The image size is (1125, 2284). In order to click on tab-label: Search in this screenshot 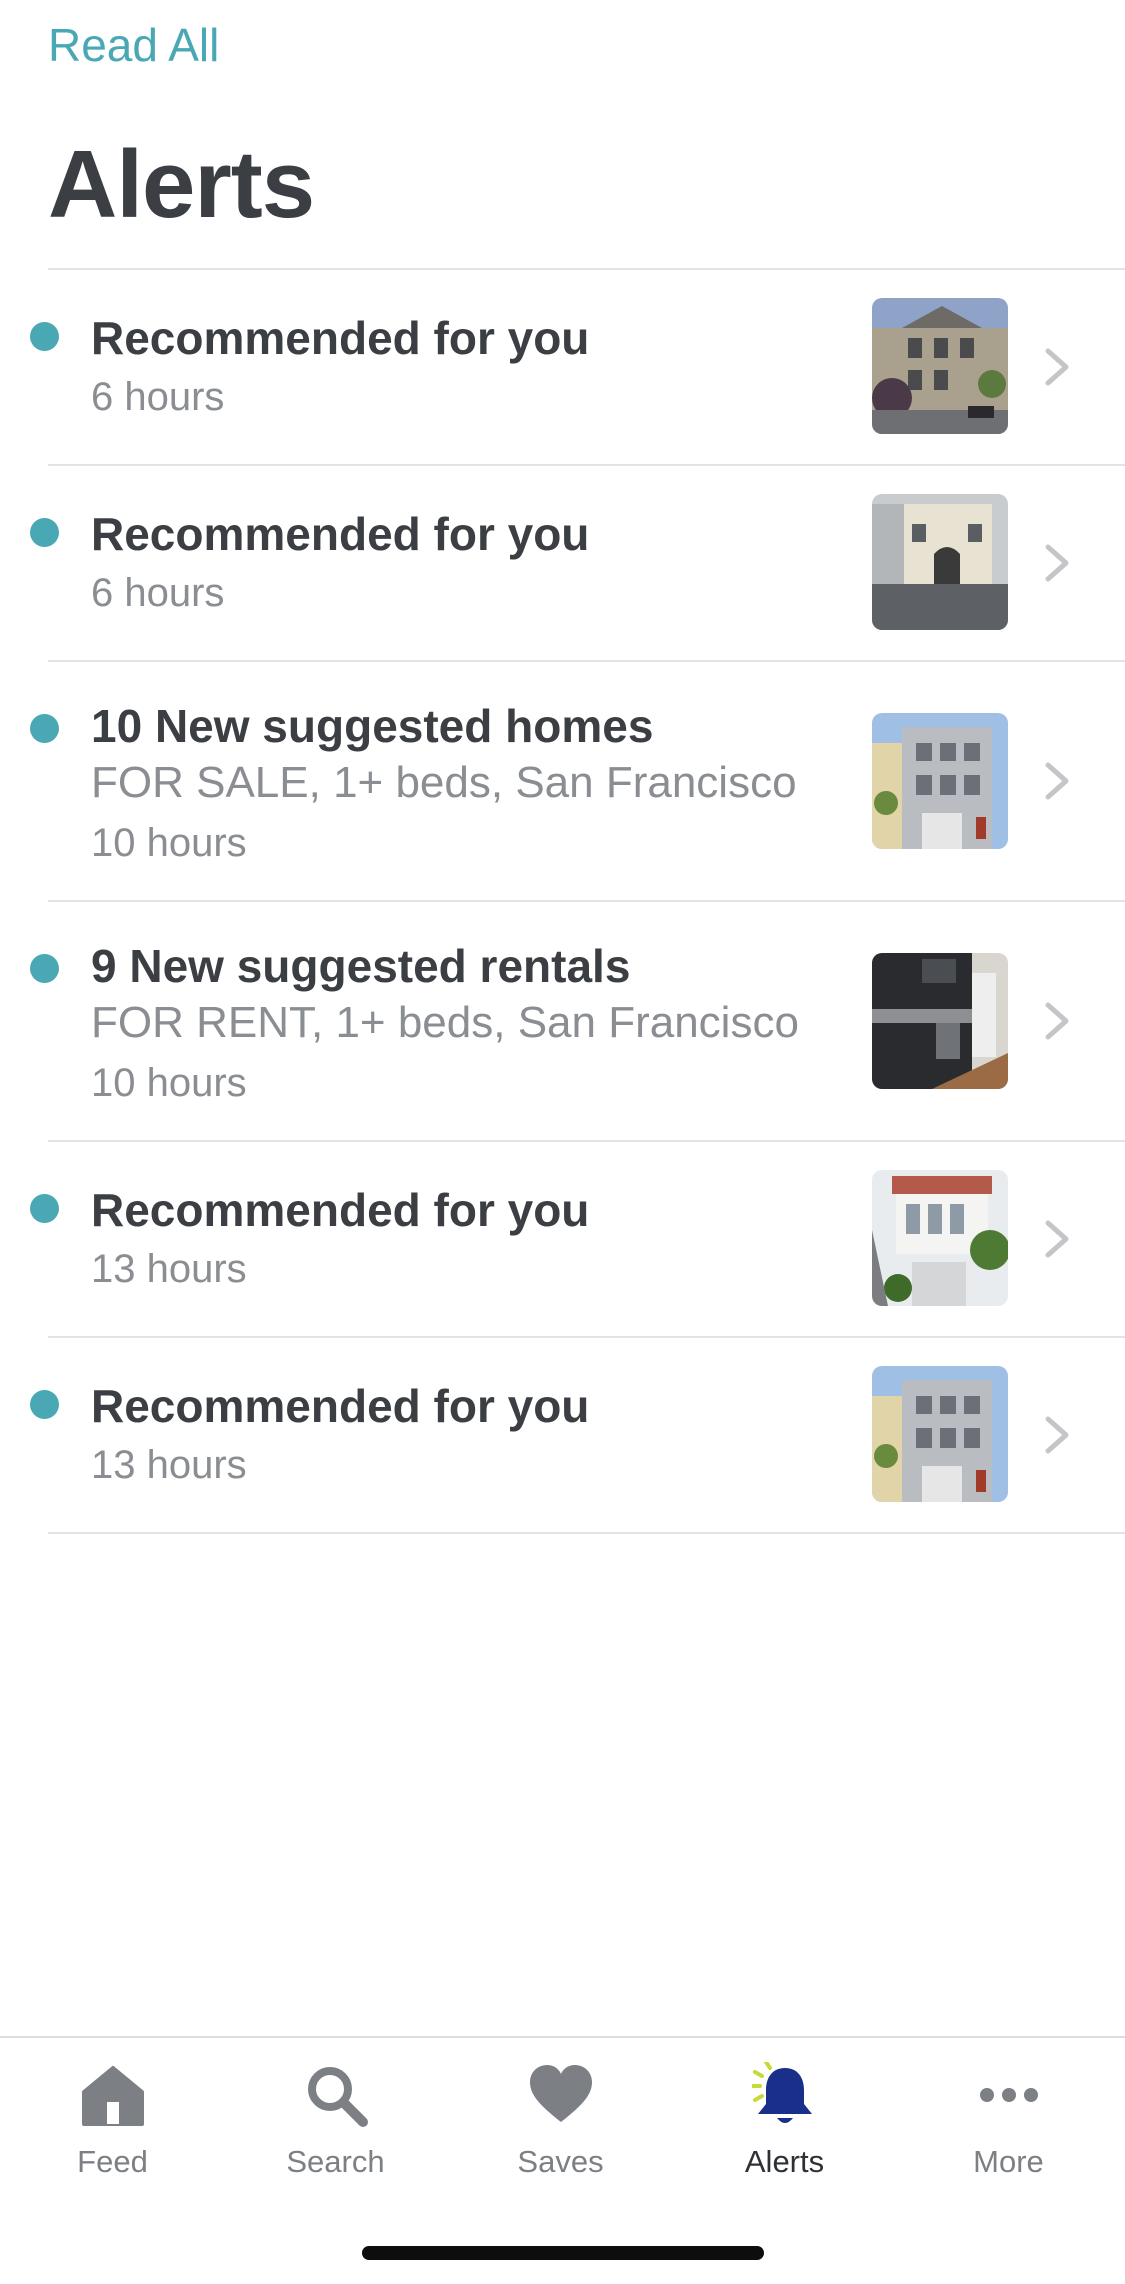, I will do `click(335, 2161)`.